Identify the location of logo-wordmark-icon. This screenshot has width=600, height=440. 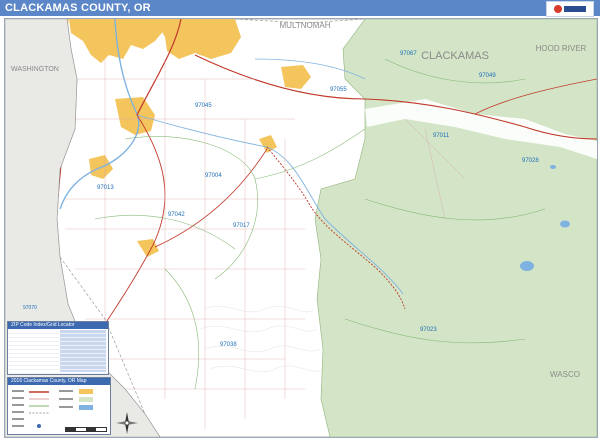
(575, 9).